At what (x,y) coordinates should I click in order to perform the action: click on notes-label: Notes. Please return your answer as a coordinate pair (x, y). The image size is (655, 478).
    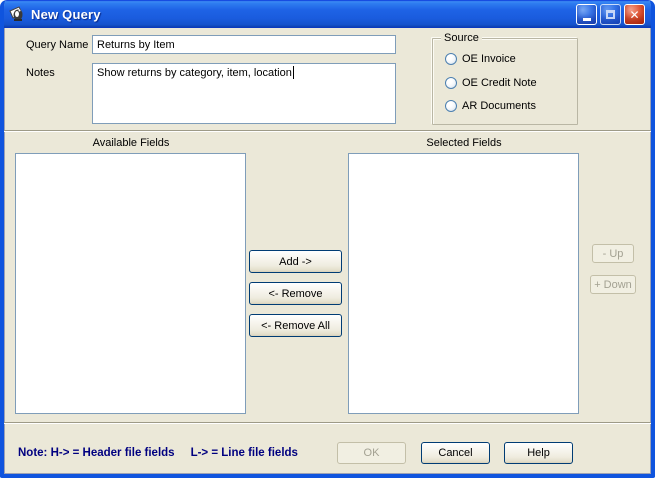
    Looking at the image, I should click on (40, 73).